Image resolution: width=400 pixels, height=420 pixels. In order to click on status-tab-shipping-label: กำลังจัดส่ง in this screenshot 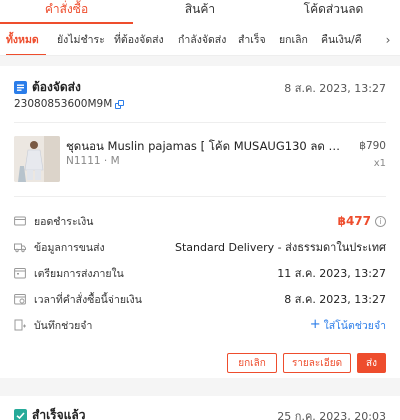, I will do `click(202, 40)`.